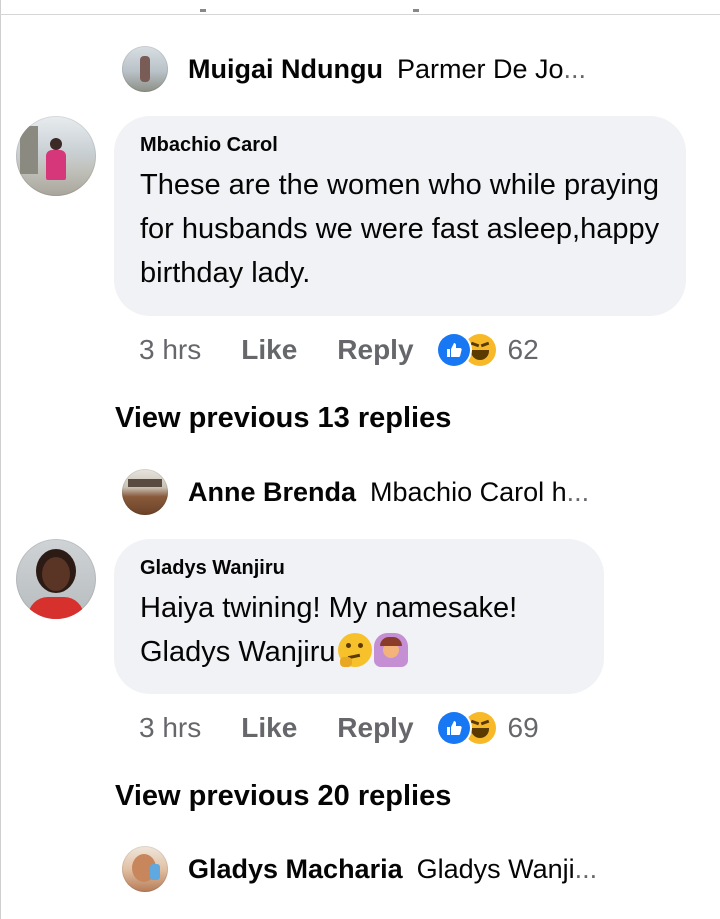 This screenshot has height=919, width=720. What do you see at coordinates (329, 608) in the screenshot?
I see `comment-text-line: Haiya twining! My namesake!` at bounding box center [329, 608].